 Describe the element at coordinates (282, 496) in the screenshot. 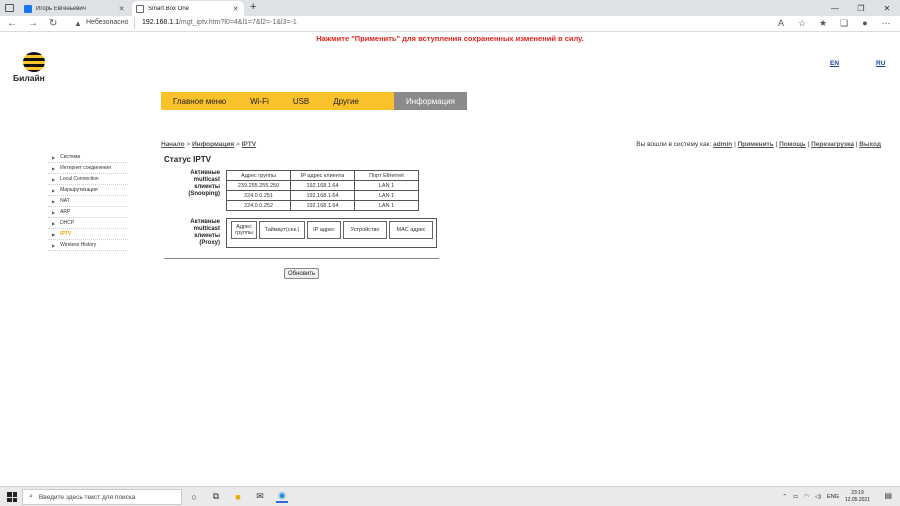

I see `edge-browser-icon: ◉` at that location.